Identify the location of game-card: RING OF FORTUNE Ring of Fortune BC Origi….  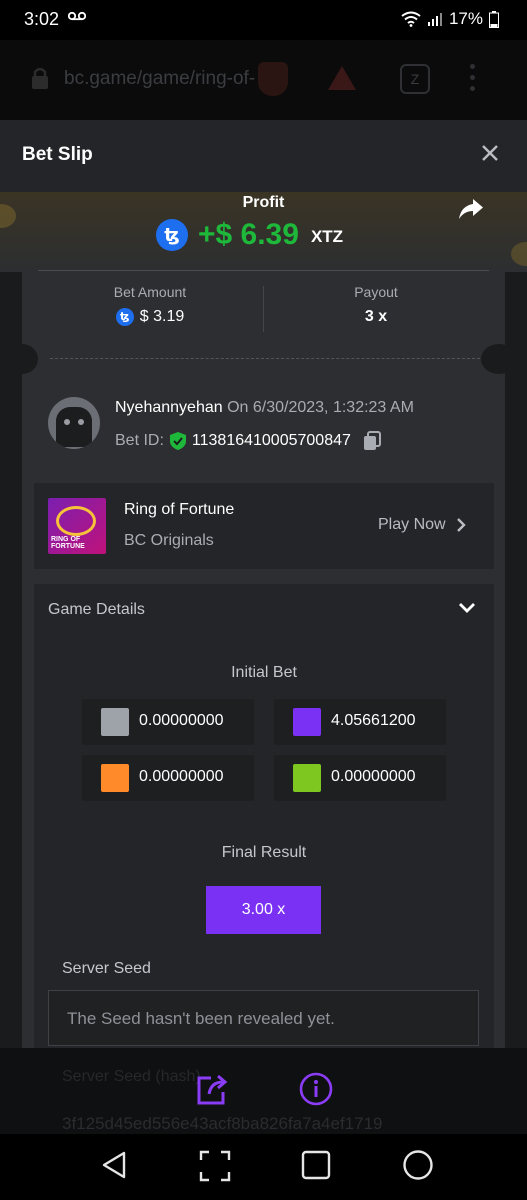
(264, 526).